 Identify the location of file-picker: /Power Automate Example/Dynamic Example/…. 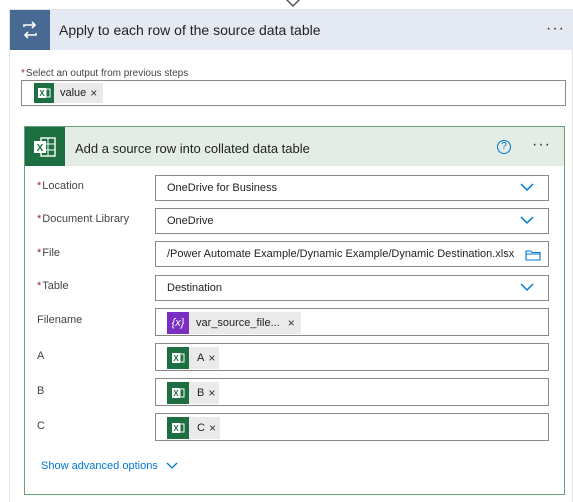
(352, 254).